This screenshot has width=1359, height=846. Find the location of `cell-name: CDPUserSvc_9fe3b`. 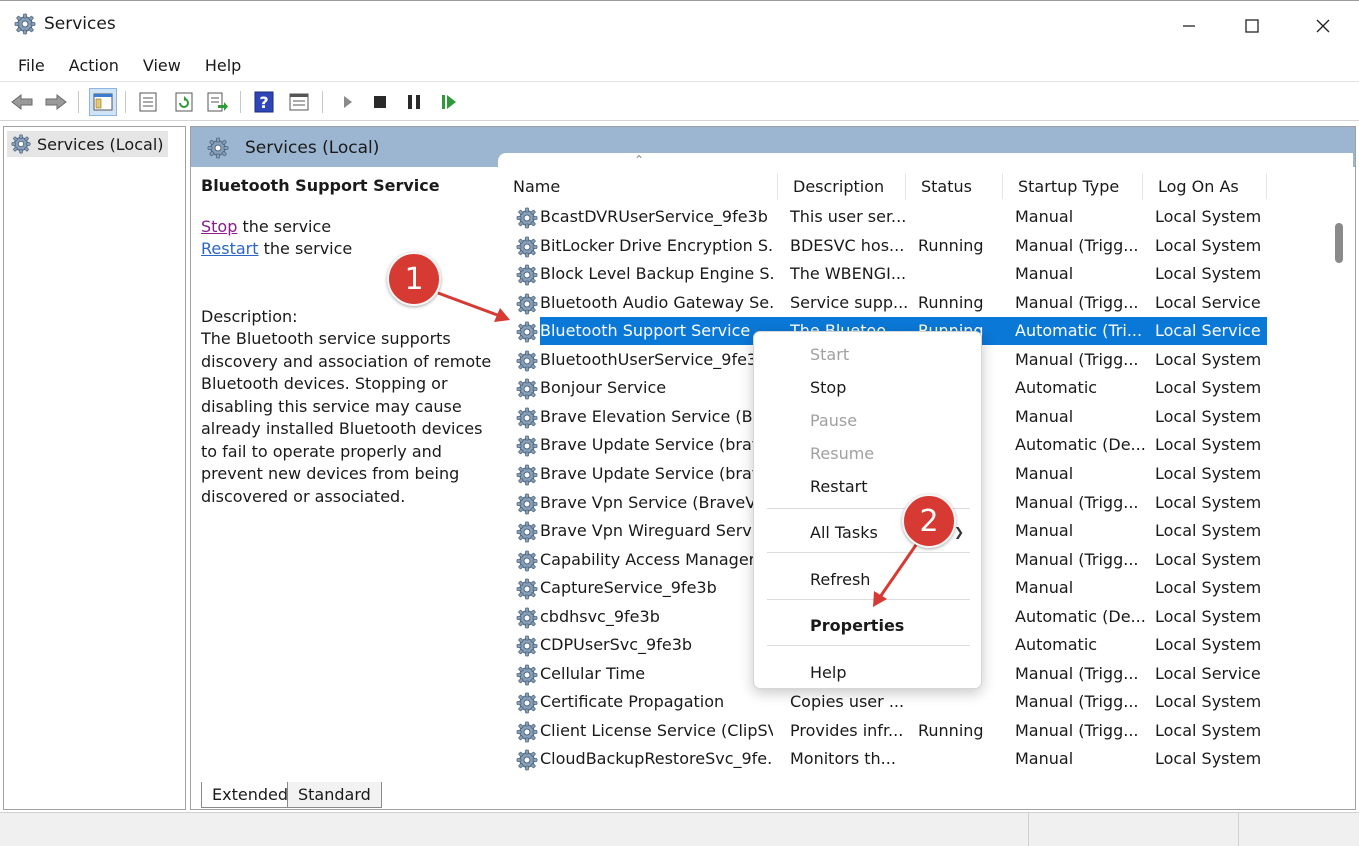

cell-name: CDPUserSvc_9fe3b is located at coordinates (616, 645).